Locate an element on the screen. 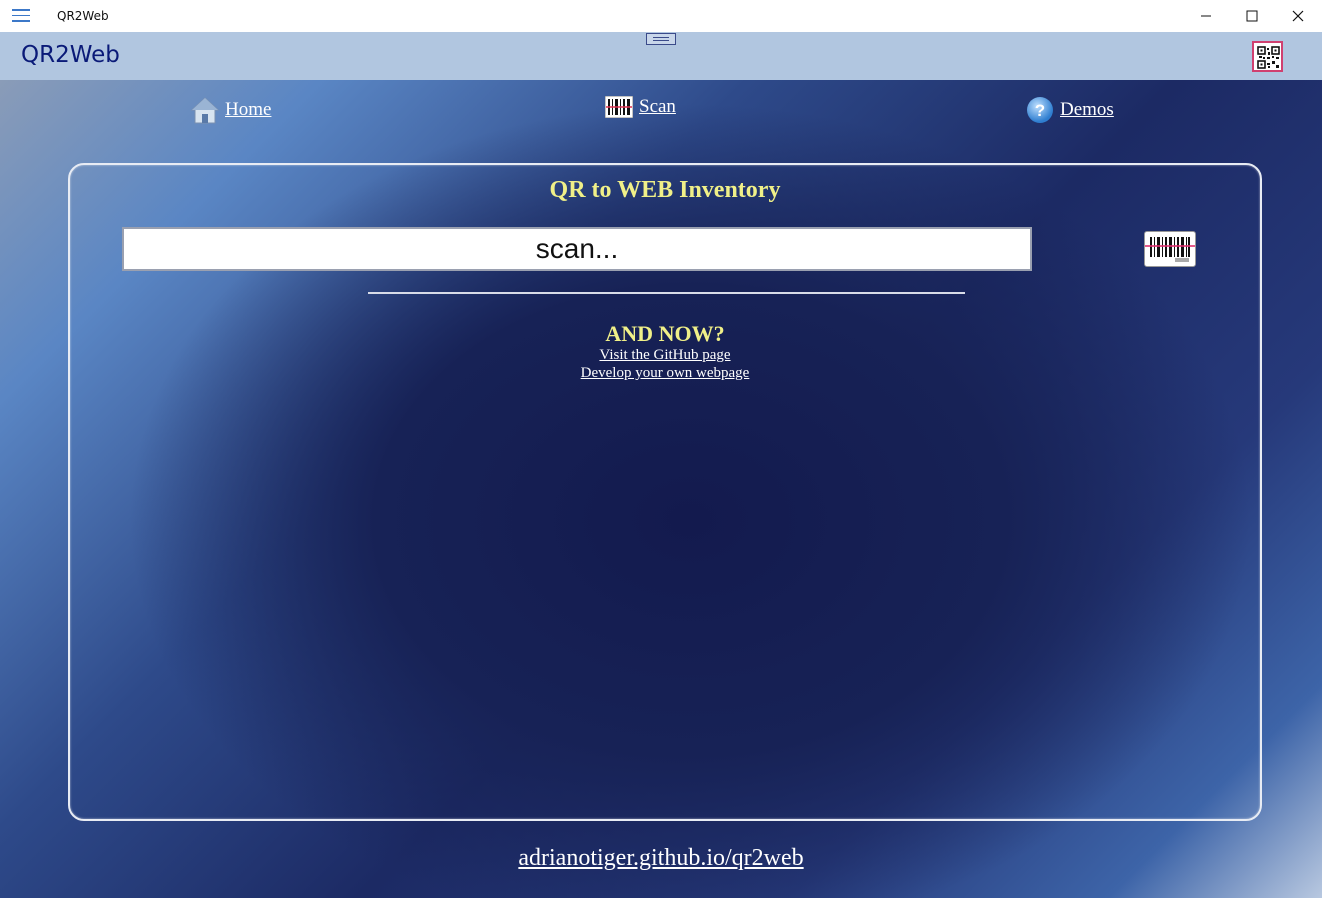 The width and height of the screenshot is (1322, 898). and-now-heading: AND NOW? is located at coordinates (665, 333).